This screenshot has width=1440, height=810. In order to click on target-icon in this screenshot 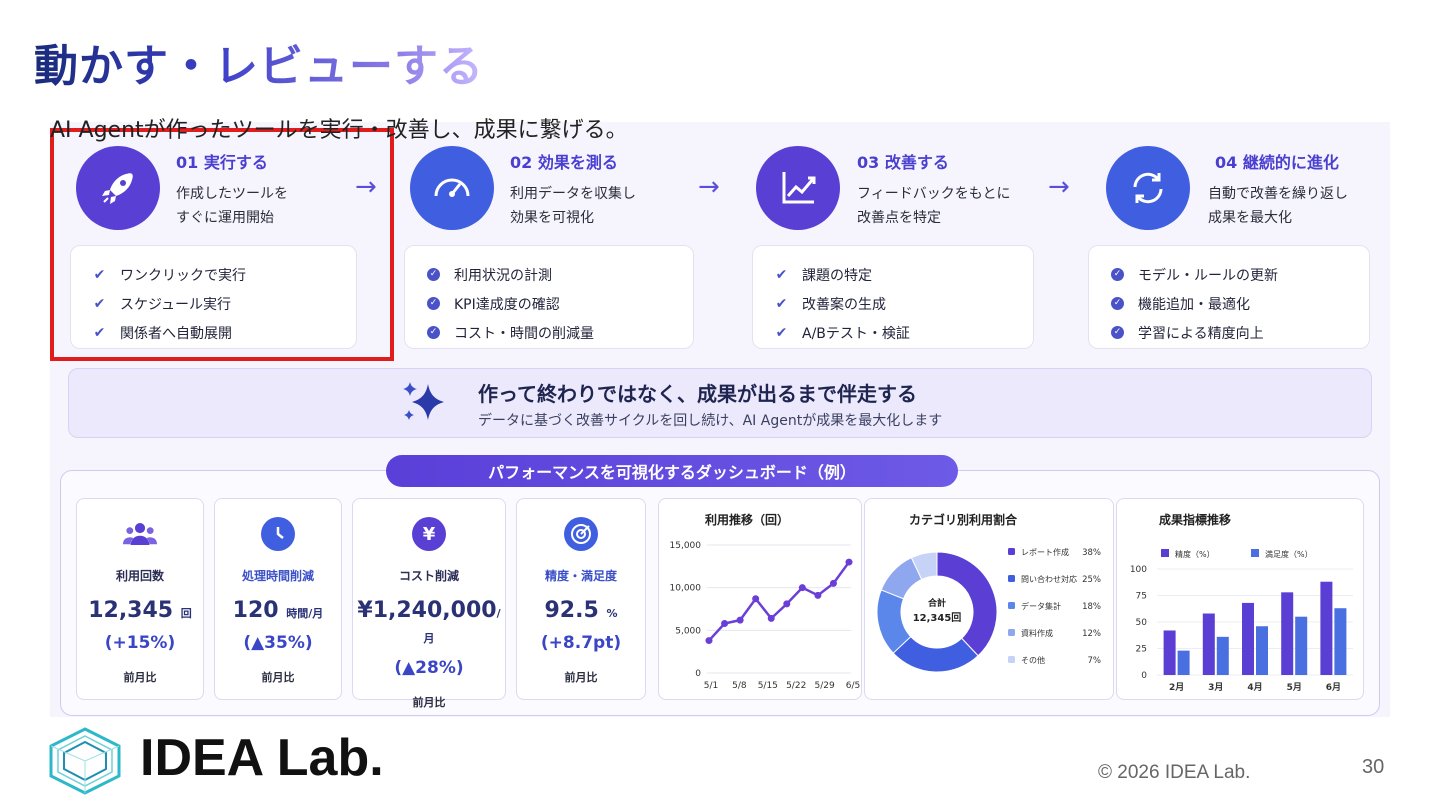, I will do `click(581, 534)`.